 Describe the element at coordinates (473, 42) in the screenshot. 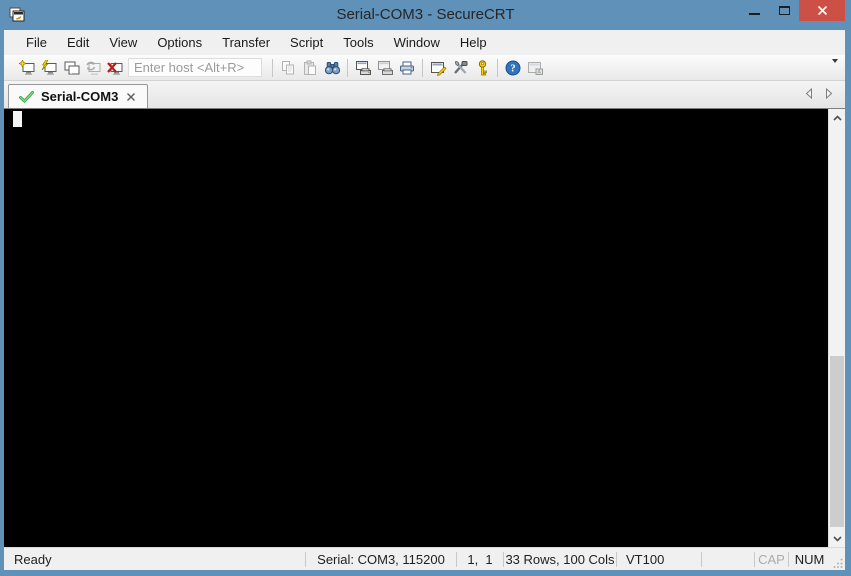

I see `menu-help: Help` at that location.